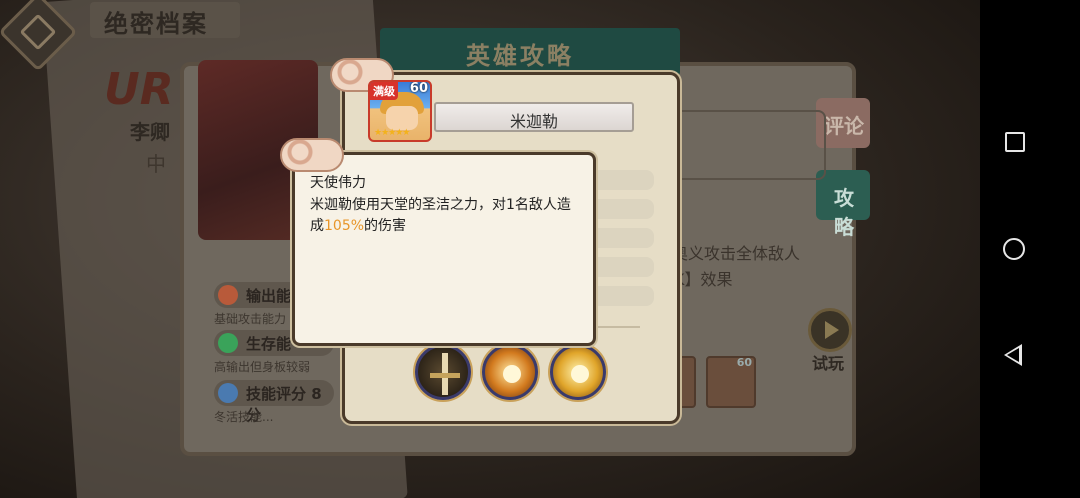  I want to click on ribbon-title: 英雄攻略, so click(520, 56).